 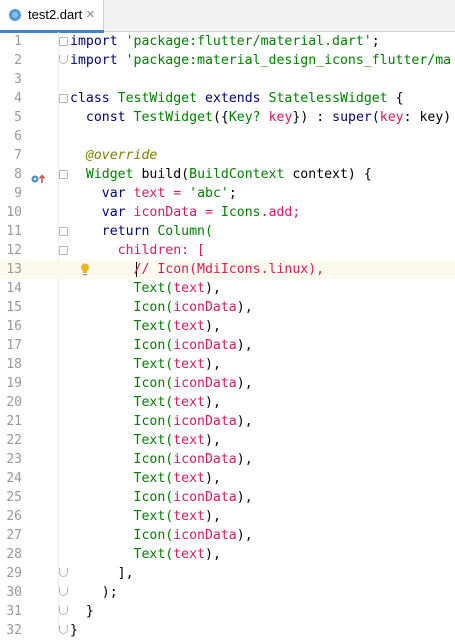 What do you see at coordinates (232, 193) in the screenshot?
I see `punct: ;` at bounding box center [232, 193].